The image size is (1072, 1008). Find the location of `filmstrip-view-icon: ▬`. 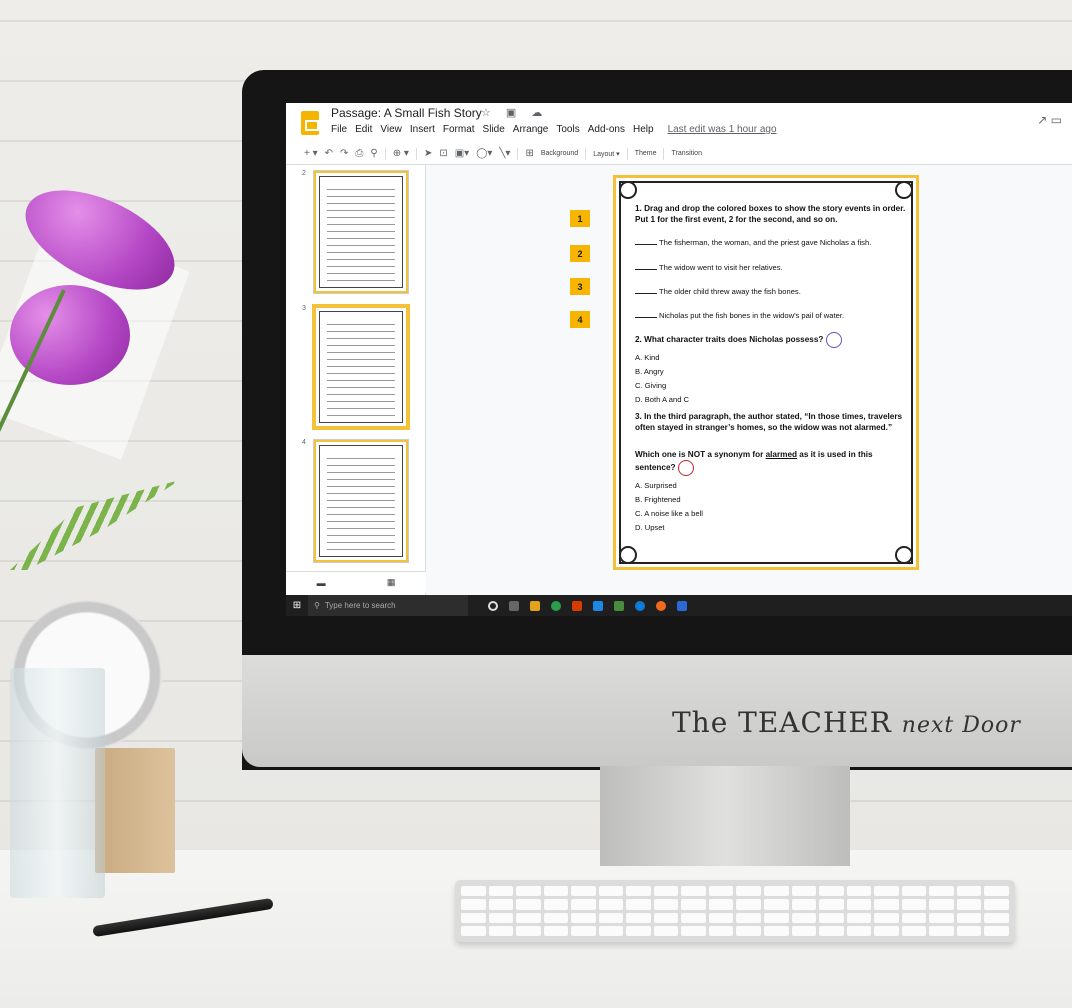

filmstrip-view-icon: ▬ is located at coordinates (321, 583).